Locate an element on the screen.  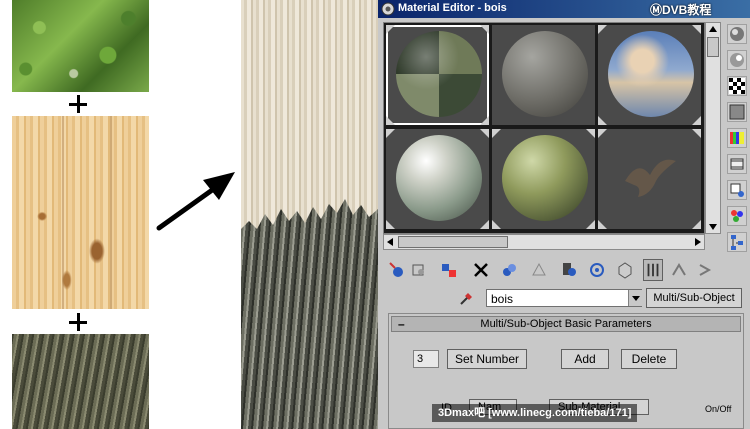
put-to-scene-icon is located at coordinates (419, 270).